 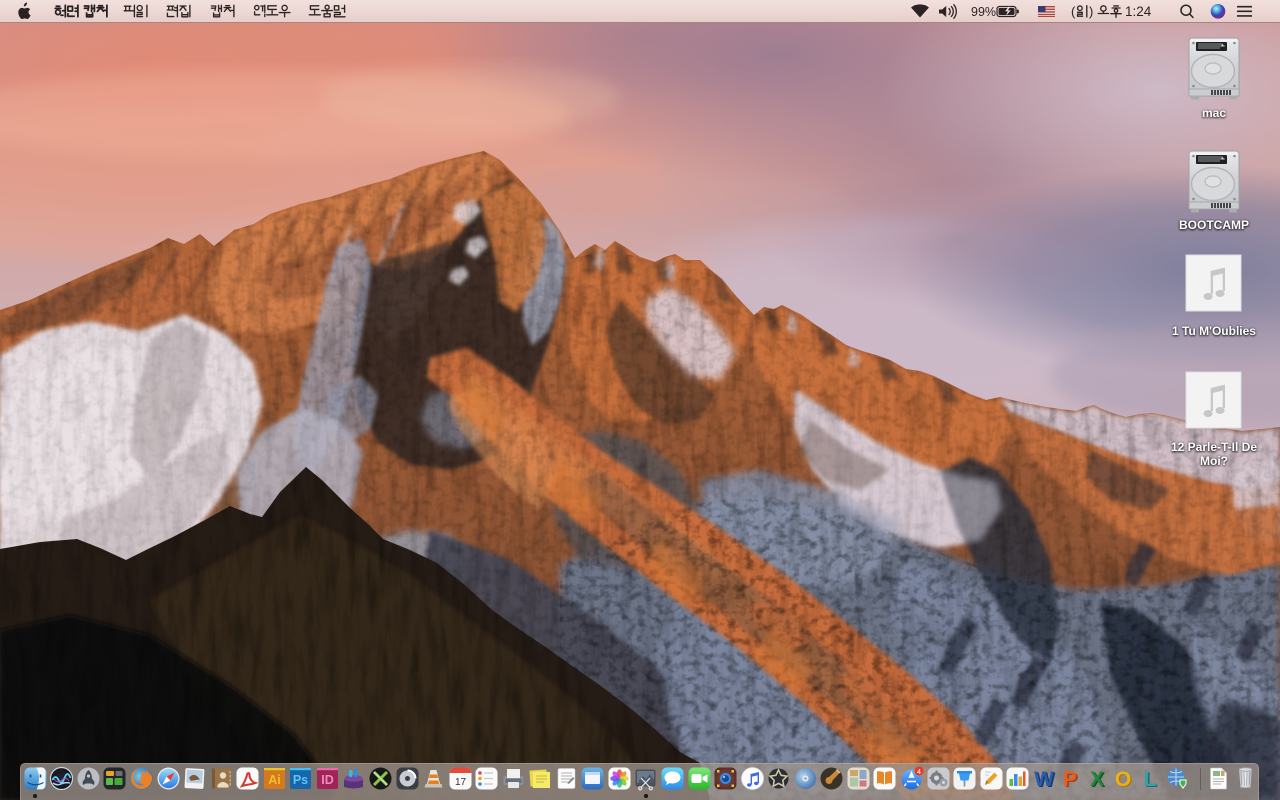 I want to click on svg-text: P, so click(x=1070, y=779).